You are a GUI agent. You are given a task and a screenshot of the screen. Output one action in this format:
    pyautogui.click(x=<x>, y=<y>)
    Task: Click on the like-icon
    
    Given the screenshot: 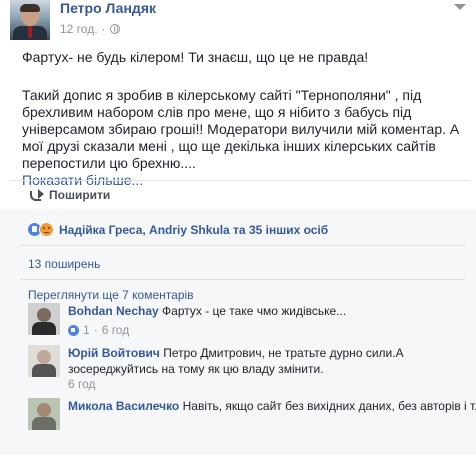 What is the action you would take?
    pyautogui.click(x=73, y=330)
    